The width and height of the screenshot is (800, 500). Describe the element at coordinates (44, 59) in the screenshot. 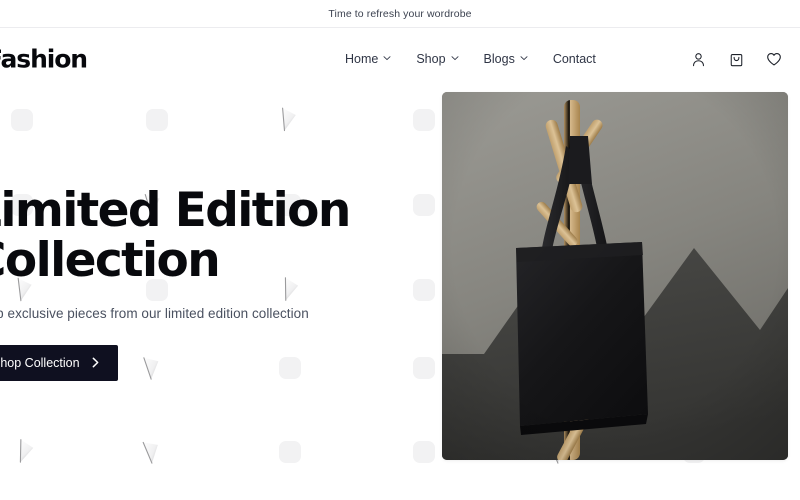

I see `site-logo: Fashion` at that location.